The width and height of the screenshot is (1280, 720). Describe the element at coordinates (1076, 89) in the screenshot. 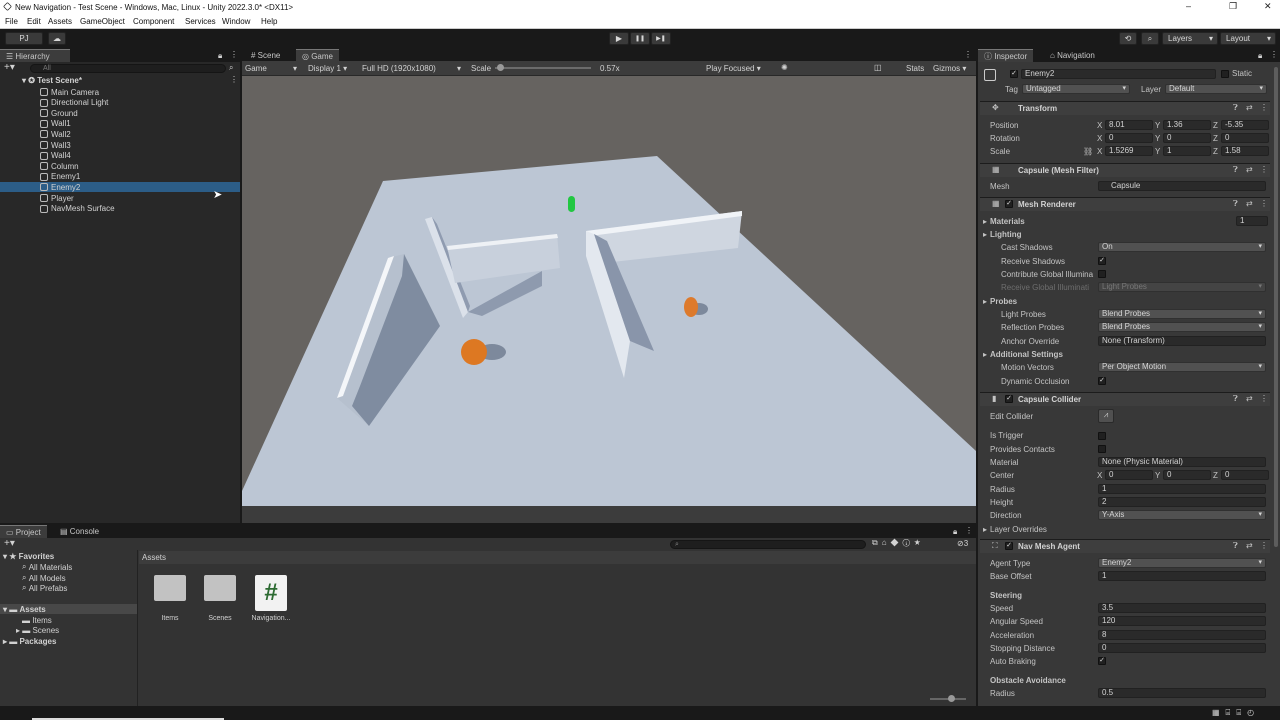

I see `tag-dropdown: Untagged` at that location.